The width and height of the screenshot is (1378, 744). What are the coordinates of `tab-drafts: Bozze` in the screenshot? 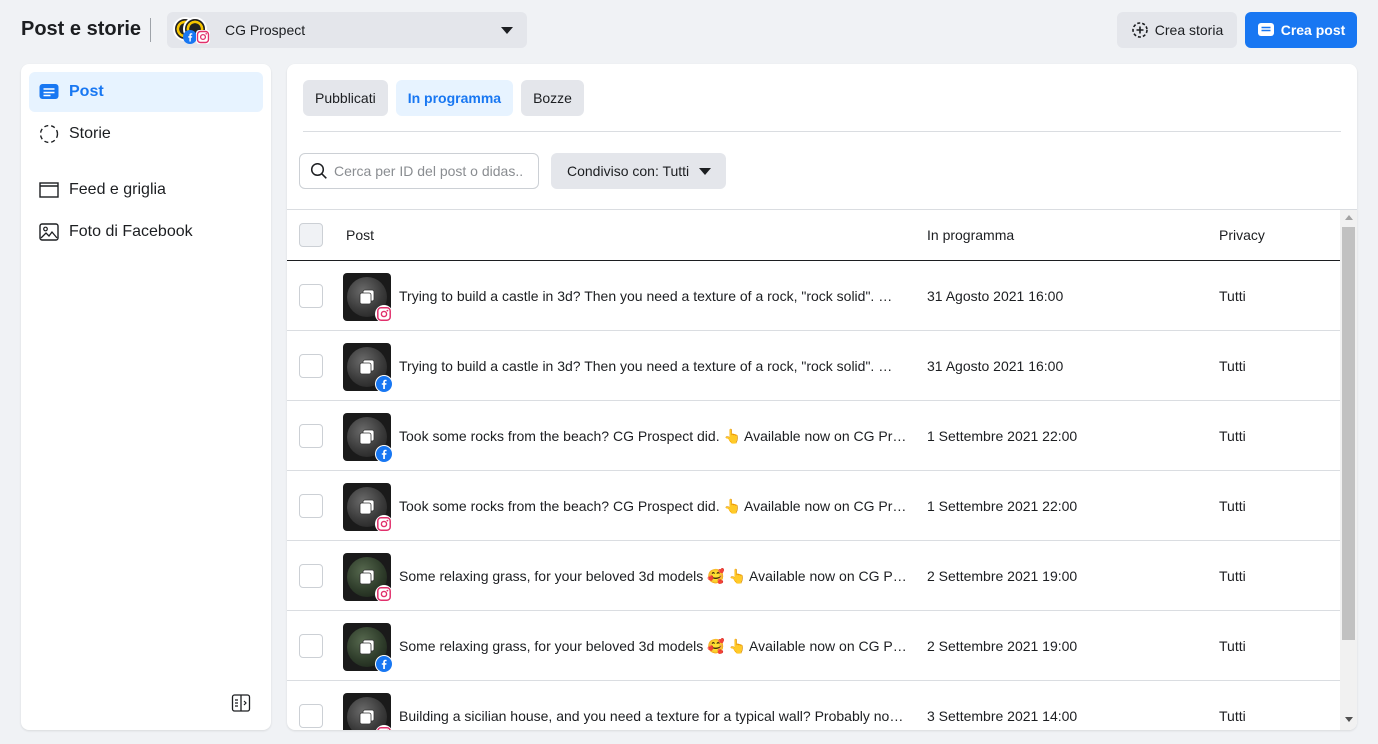 It's located at (552, 98).